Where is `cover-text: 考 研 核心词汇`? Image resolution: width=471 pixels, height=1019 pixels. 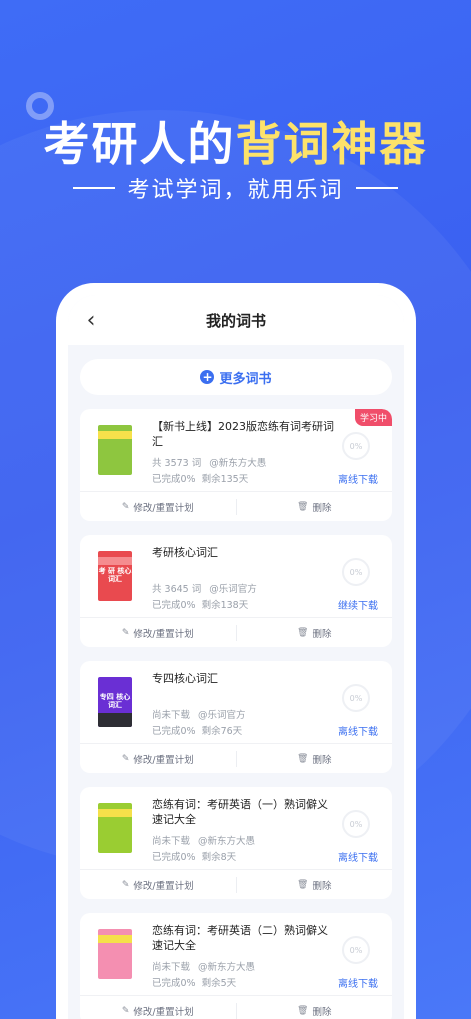 cover-text: 考 研 核心词汇 is located at coordinates (115, 575).